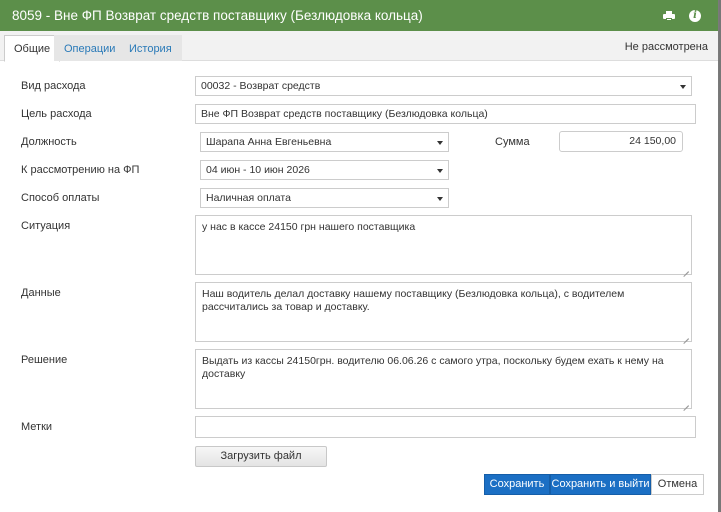 The image size is (721, 512). I want to click on position-select: Шарапа Анна Евгеньевна, so click(324, 142).